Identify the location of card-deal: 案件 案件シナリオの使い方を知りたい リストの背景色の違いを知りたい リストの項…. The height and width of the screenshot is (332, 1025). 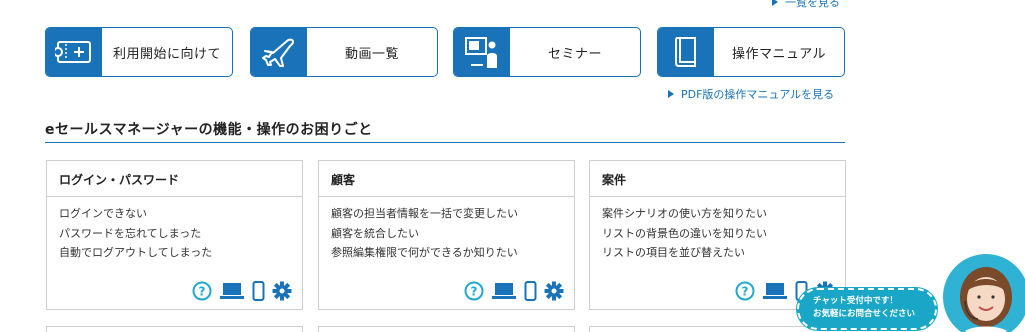
(717, 235).